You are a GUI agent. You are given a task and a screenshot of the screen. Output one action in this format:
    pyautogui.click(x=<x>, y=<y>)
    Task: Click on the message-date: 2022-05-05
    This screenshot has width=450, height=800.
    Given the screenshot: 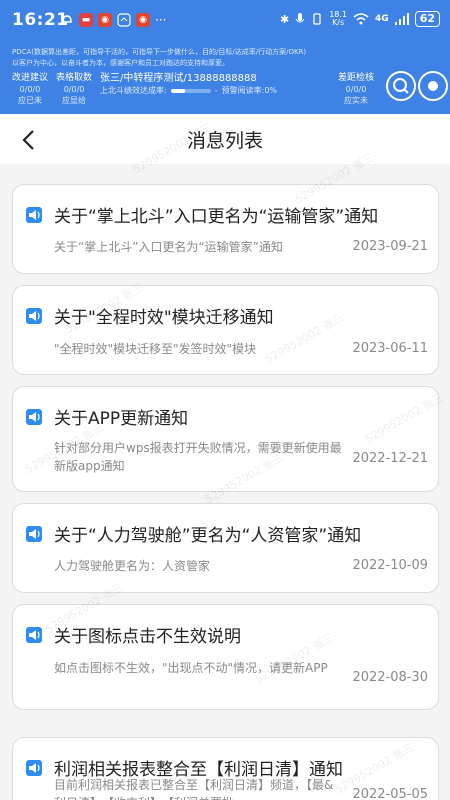 What is the action you would take?
    pyautogui.click(x=390, y=793)
    